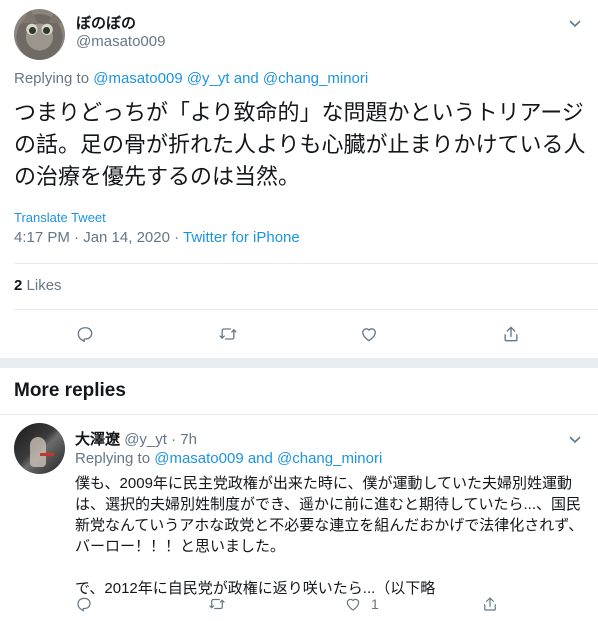 The height and width of the screenshot is (621, 598). What do you see at coordinates (299, 363) in the screenshot?
I see `section-separator` at bounding box center [299, 363].